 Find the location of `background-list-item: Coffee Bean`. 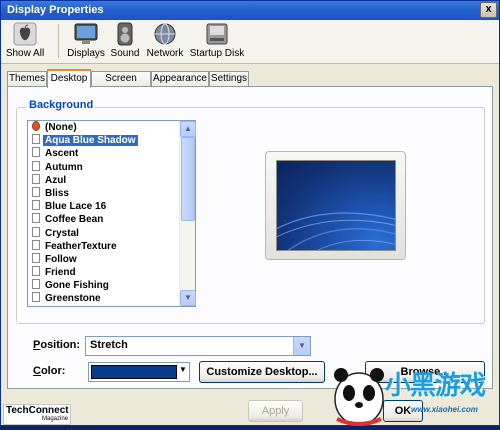

background-list-item: Coffee Bean is located at coordinates (103, 219).